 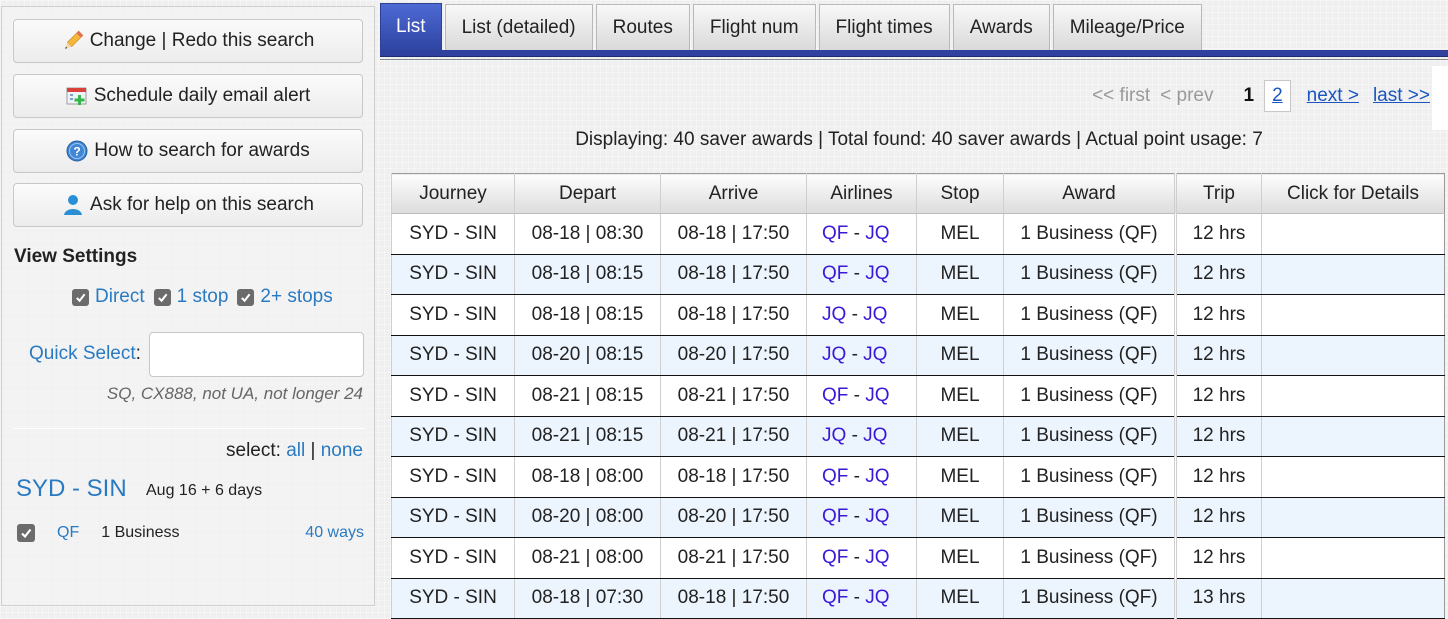 I want to click on filter-direct: Direct, so click(x=108, y=297).